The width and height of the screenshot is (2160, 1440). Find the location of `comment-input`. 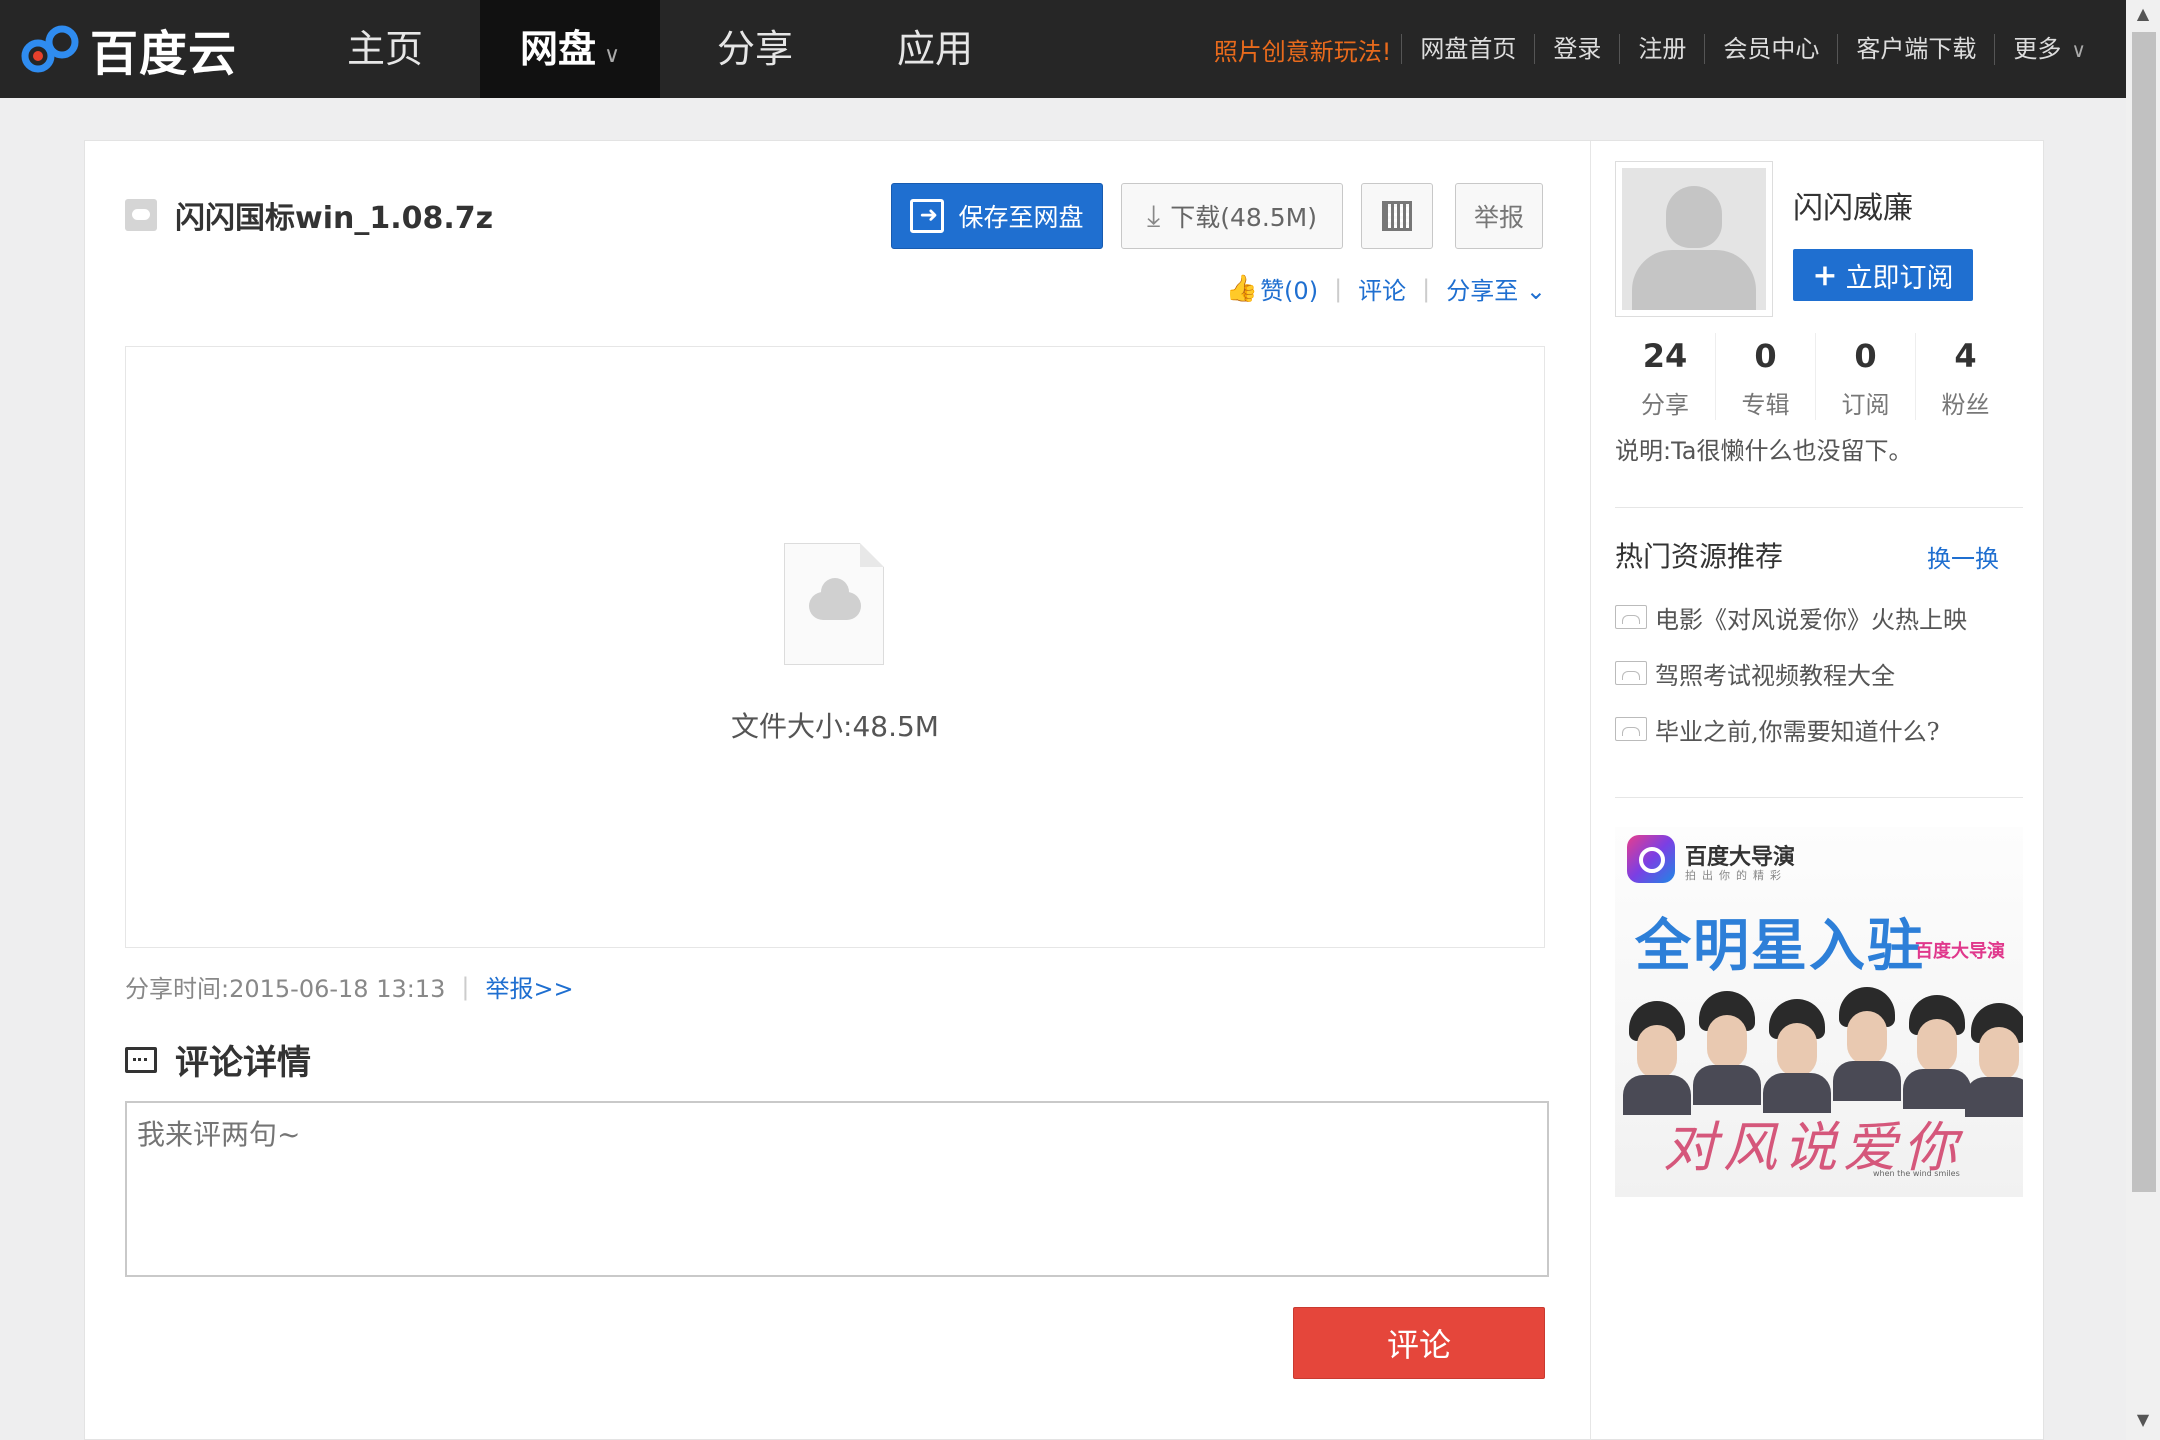

comment-input is located at coordinates (837, 1189).